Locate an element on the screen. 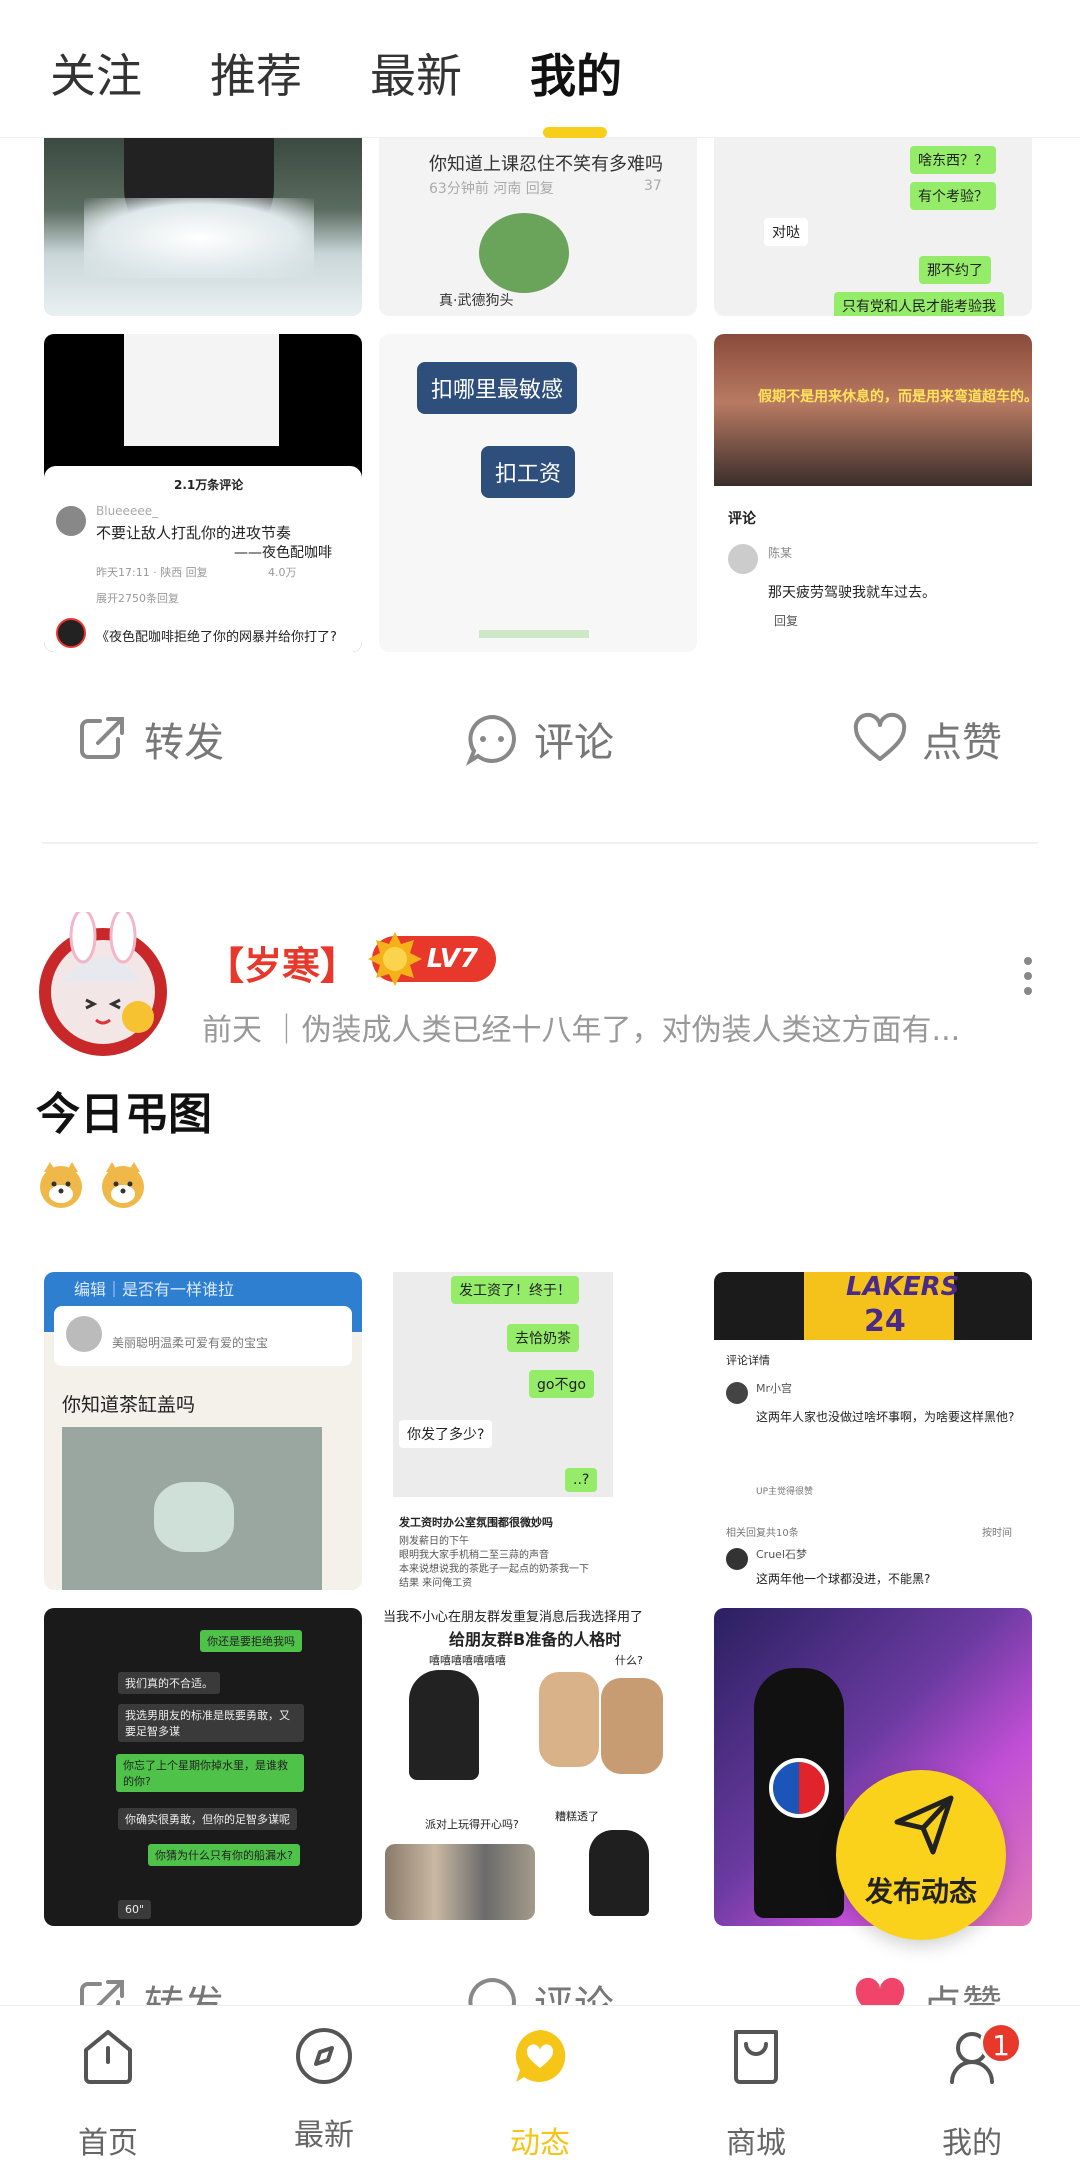 The image size is (1080, 2168). image-text: 你知道茶缸盖吗 is located at coordinates (129, 1405).